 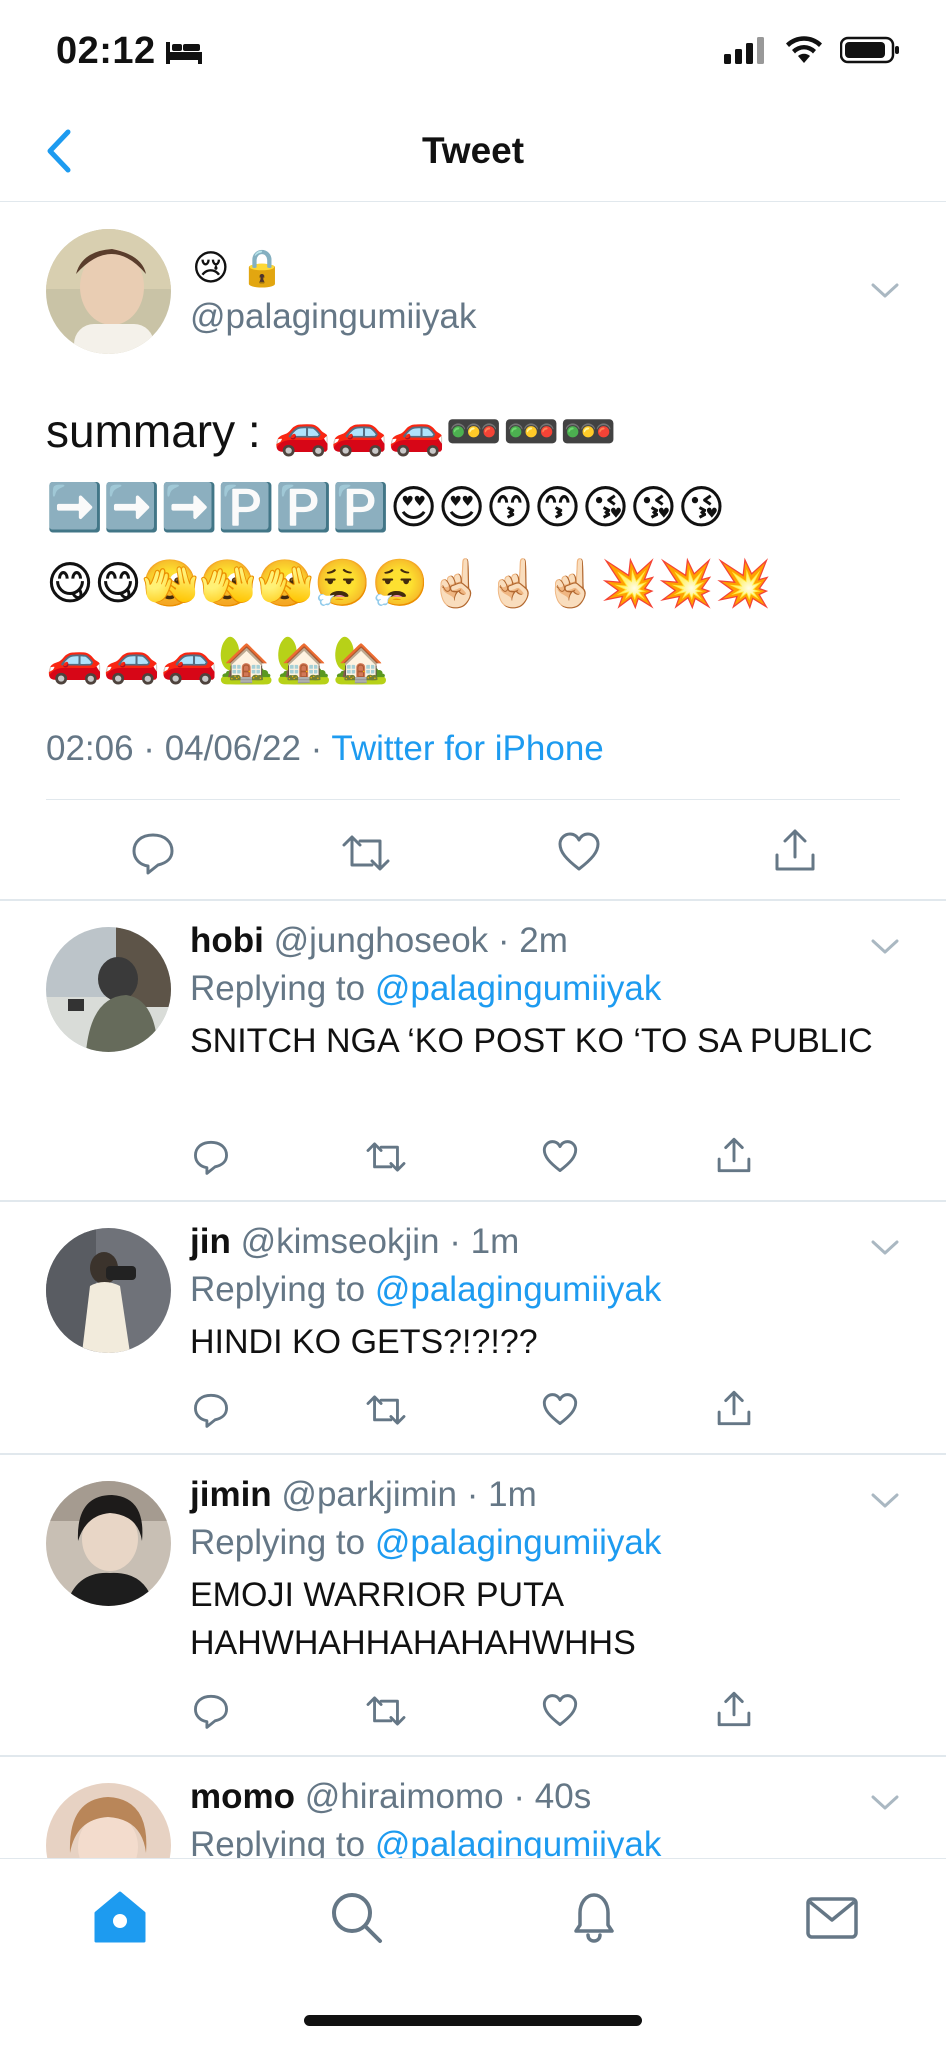 What do you see at coordinates (356, 1917) in the screenshot?
I see `search-icon` at bounding box center [356, 1917].